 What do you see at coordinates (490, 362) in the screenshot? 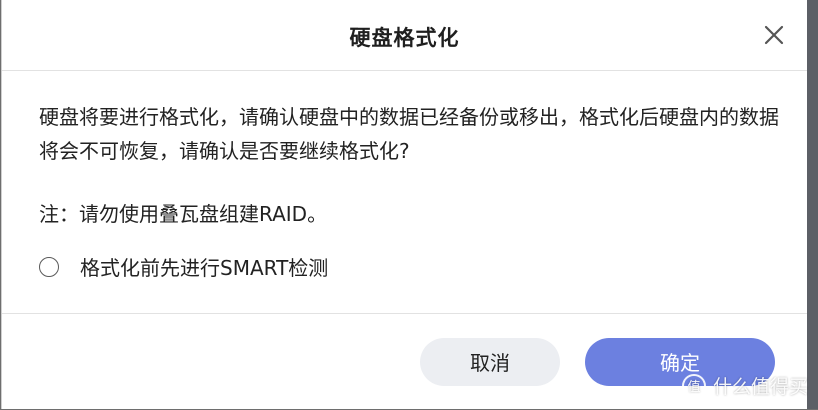
I see `cancel-button: 取消` at bounding box center [490, 362].